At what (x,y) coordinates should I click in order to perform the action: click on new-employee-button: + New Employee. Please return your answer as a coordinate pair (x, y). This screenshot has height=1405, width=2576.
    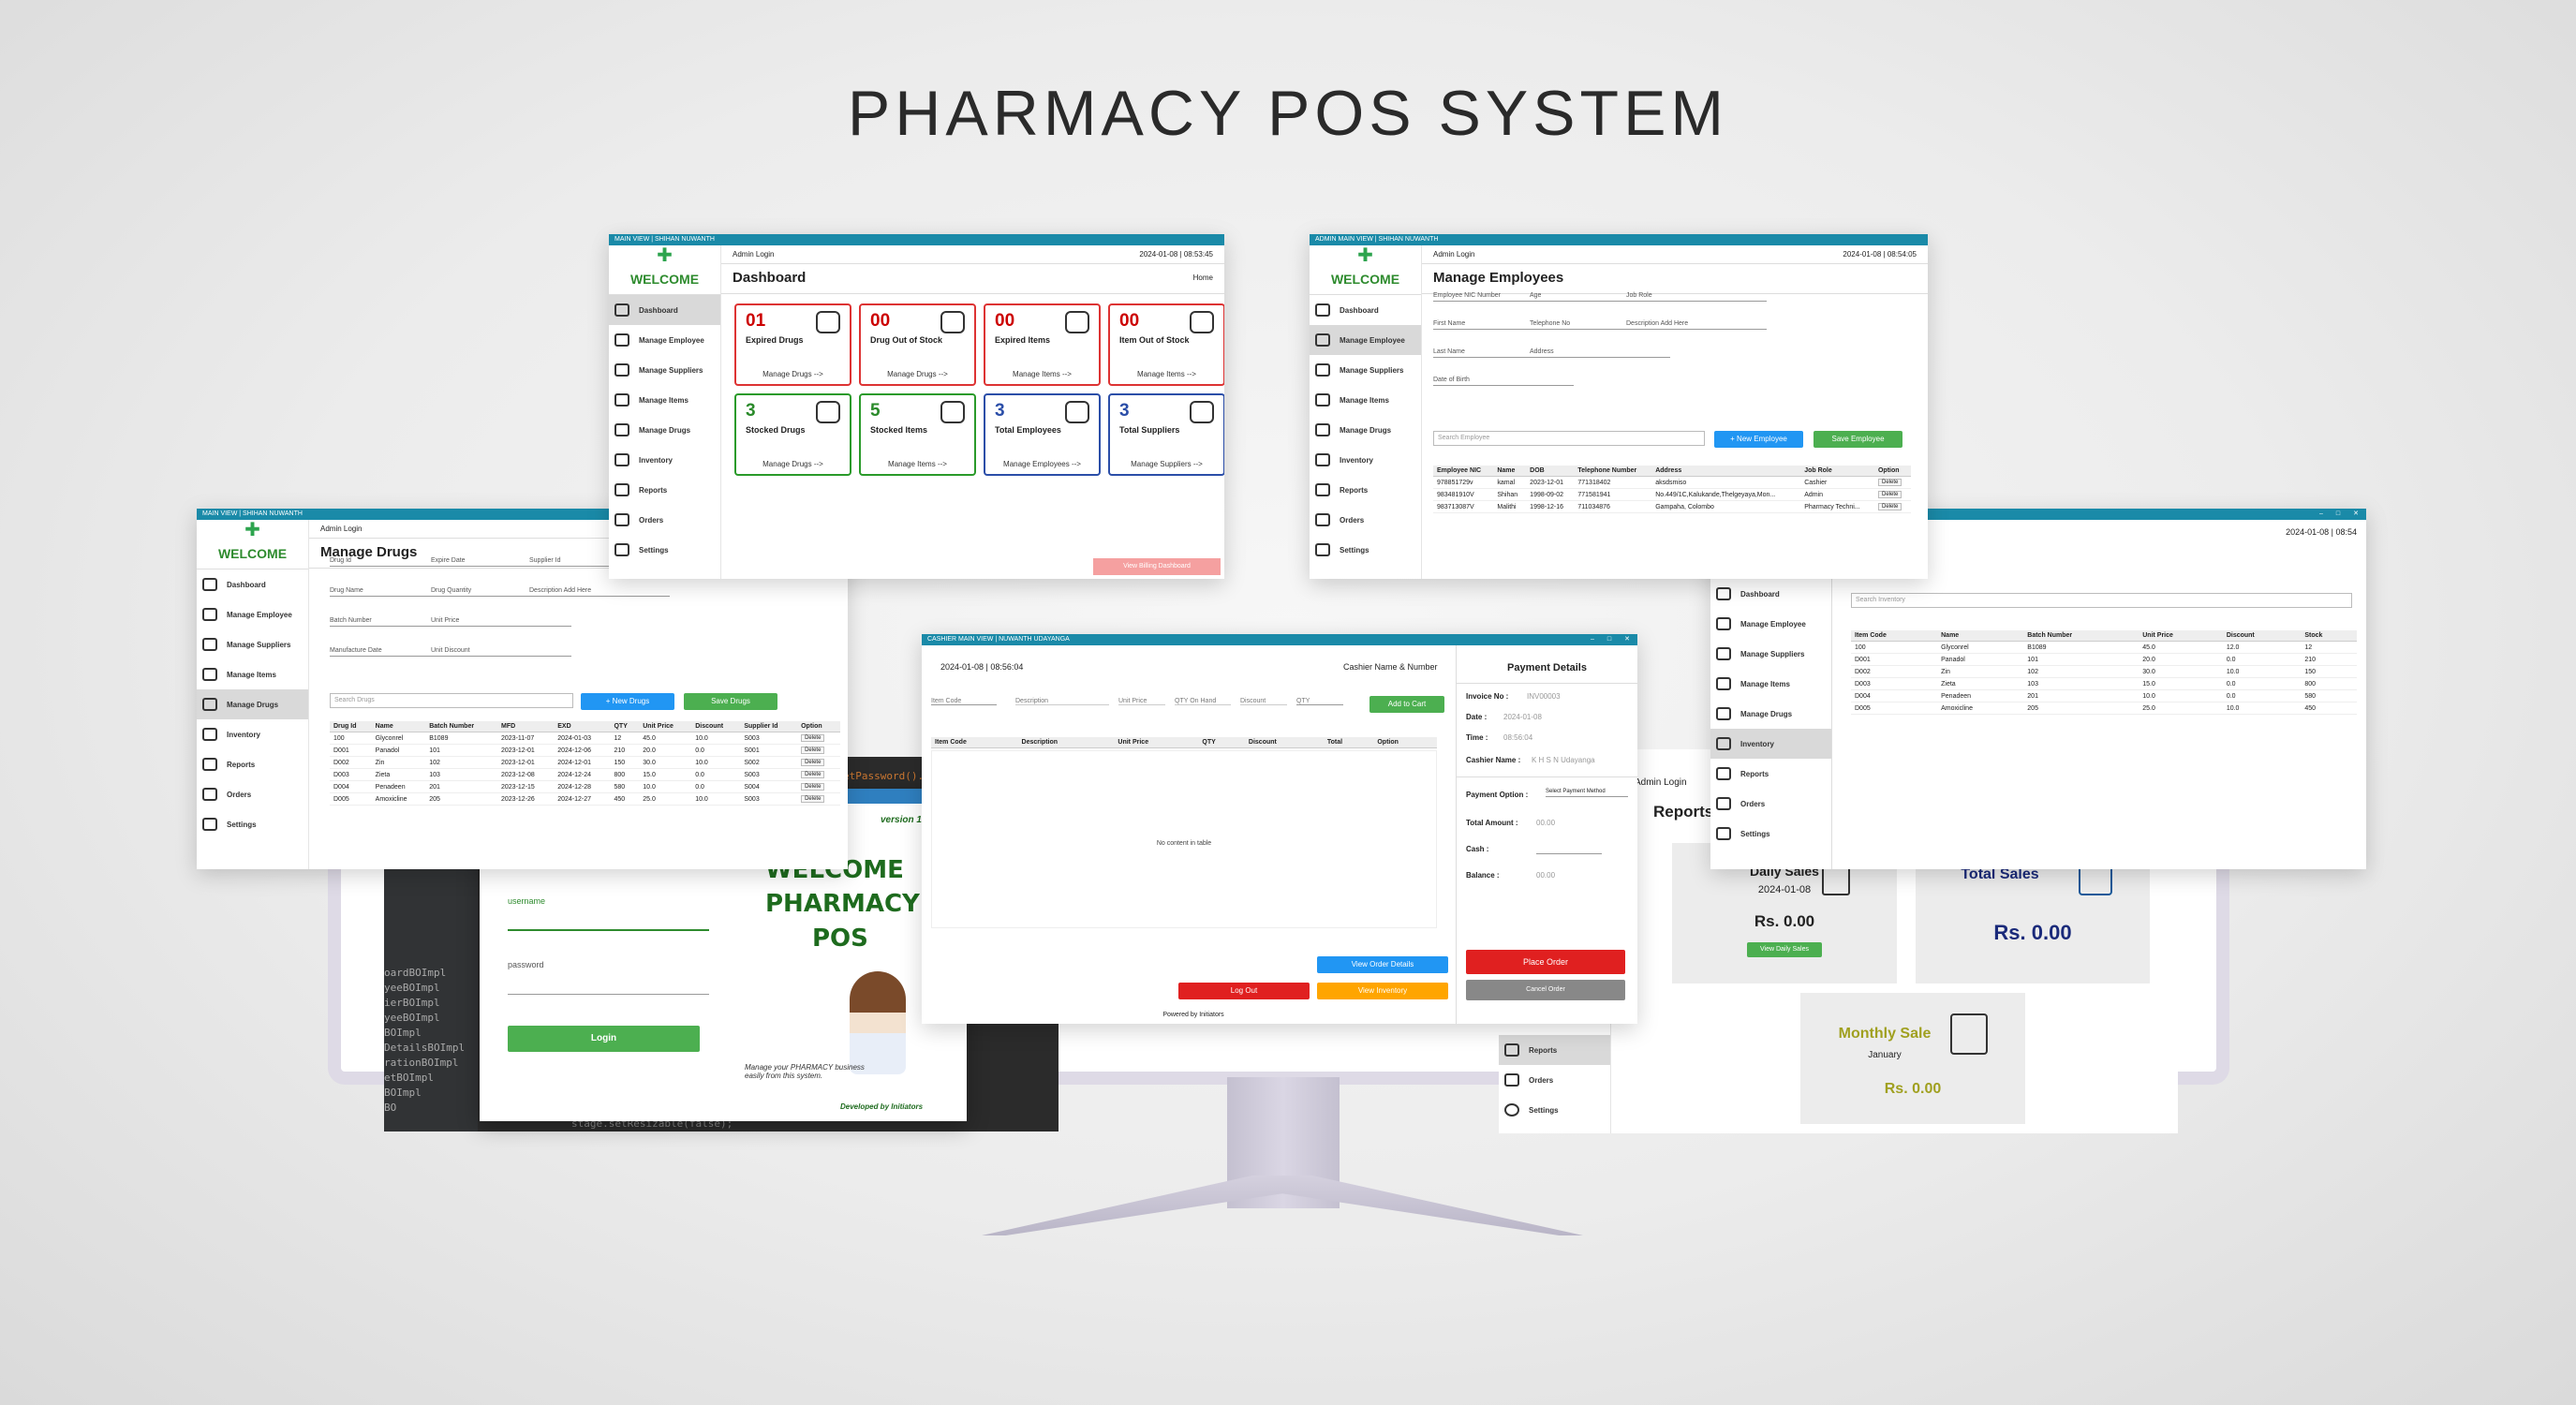
    Looking at the image, I should click on (1758, 439).